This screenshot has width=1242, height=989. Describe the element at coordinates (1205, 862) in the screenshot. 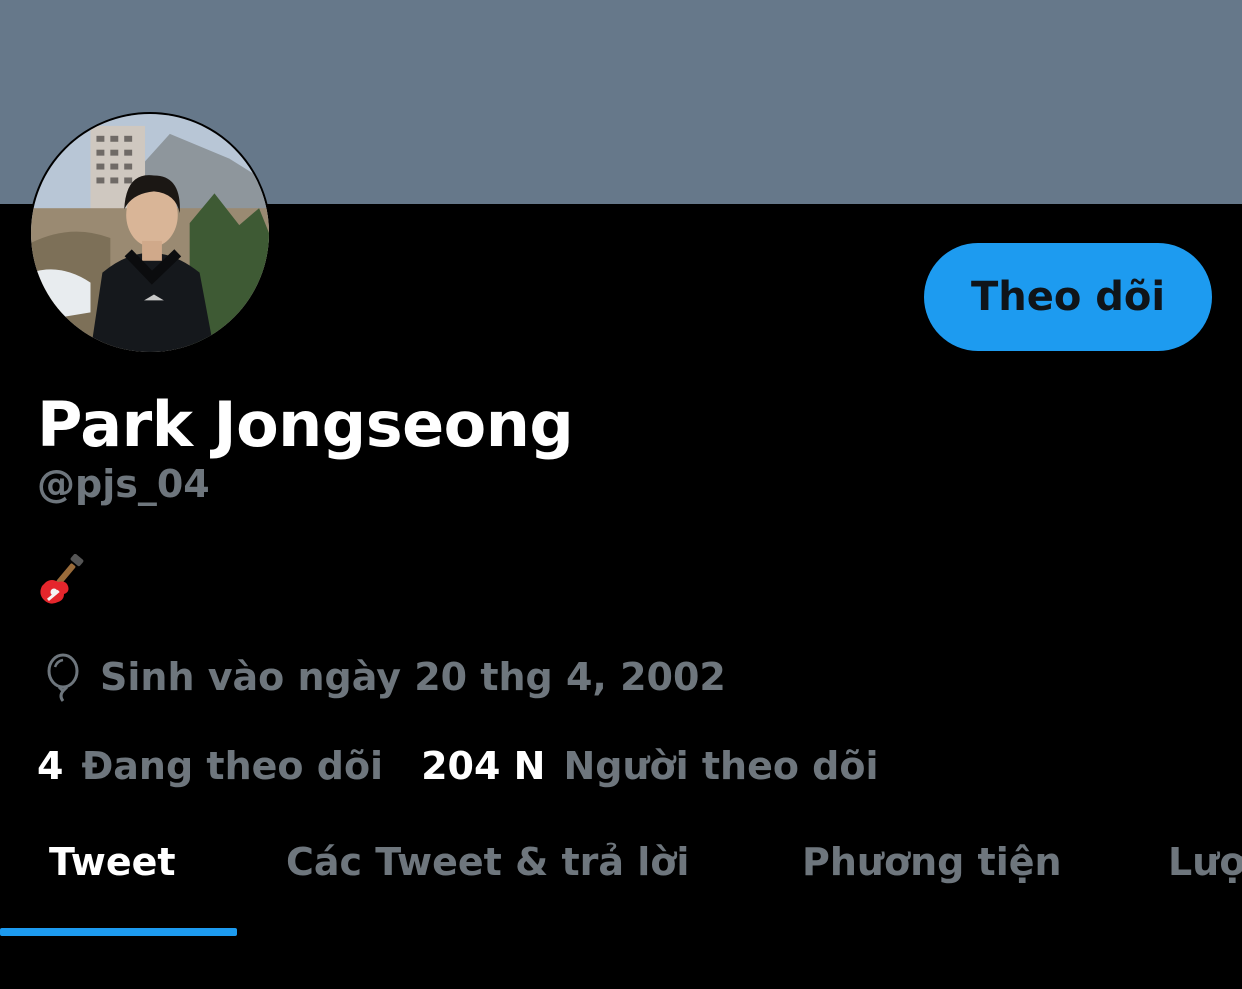

I see `tab-likes: Lượt thích` at that location.